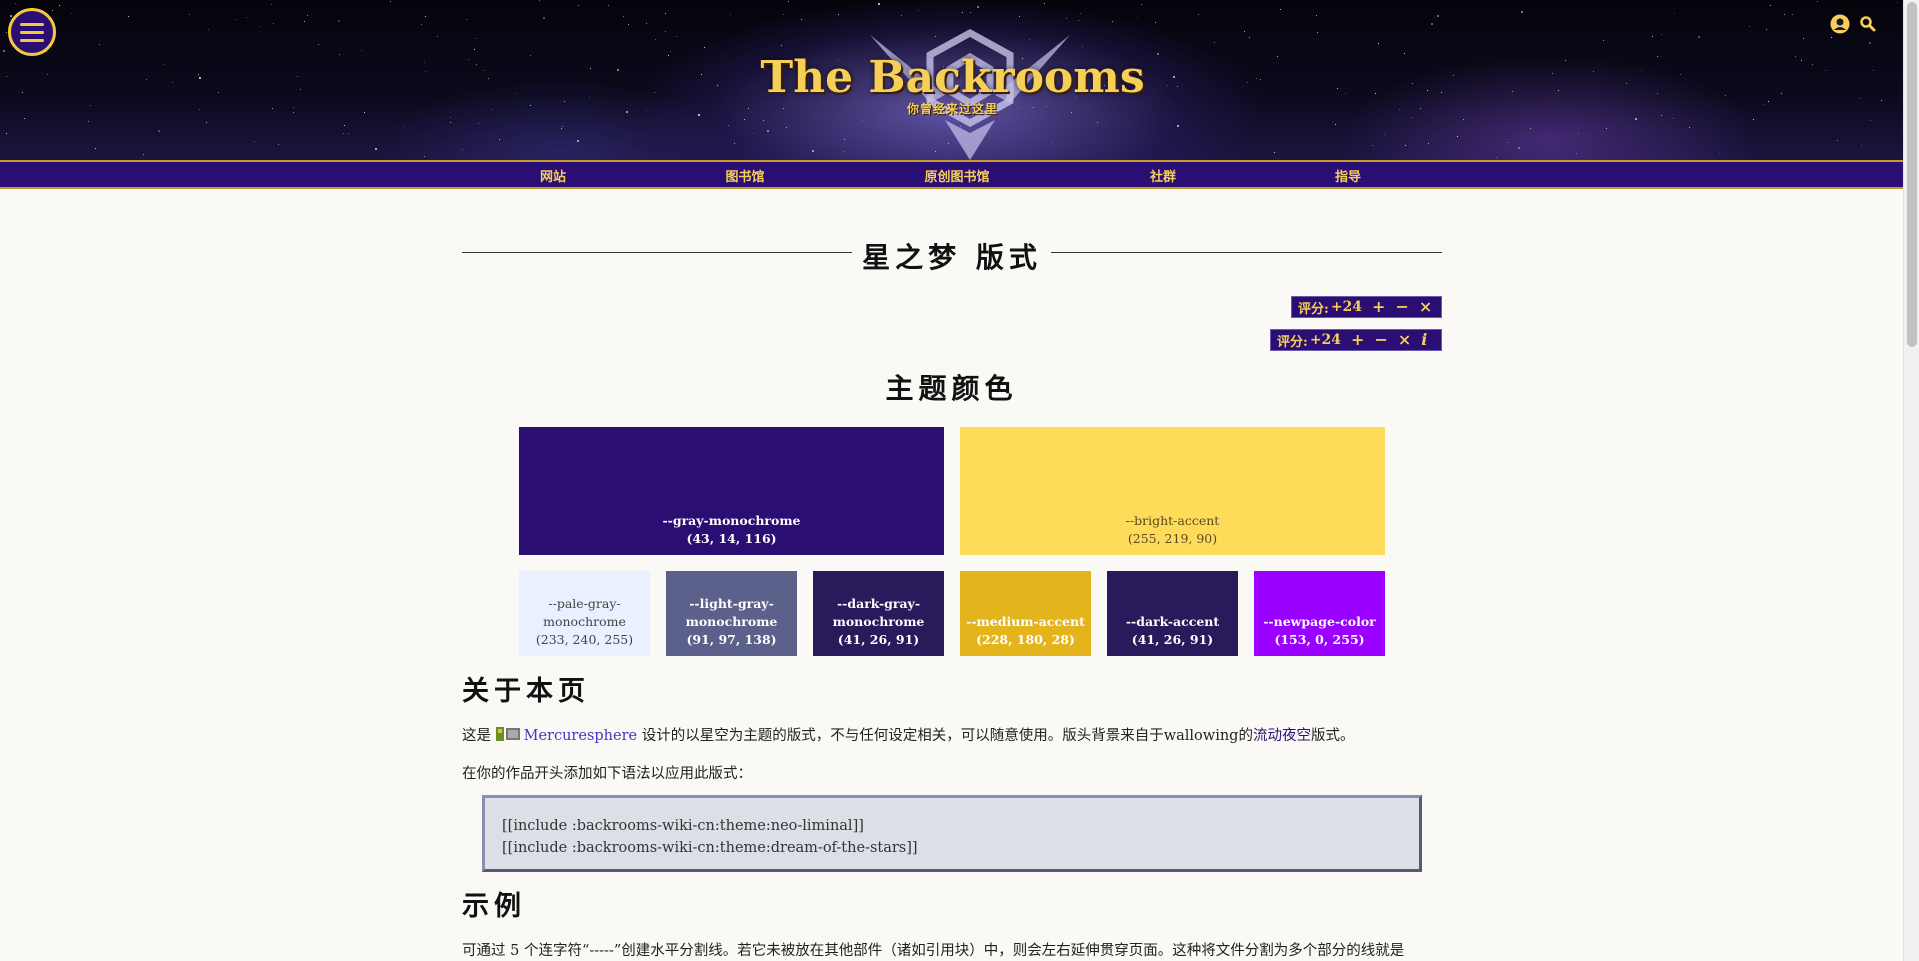  I want to click on page-scrollbar, so click(1911, 480).